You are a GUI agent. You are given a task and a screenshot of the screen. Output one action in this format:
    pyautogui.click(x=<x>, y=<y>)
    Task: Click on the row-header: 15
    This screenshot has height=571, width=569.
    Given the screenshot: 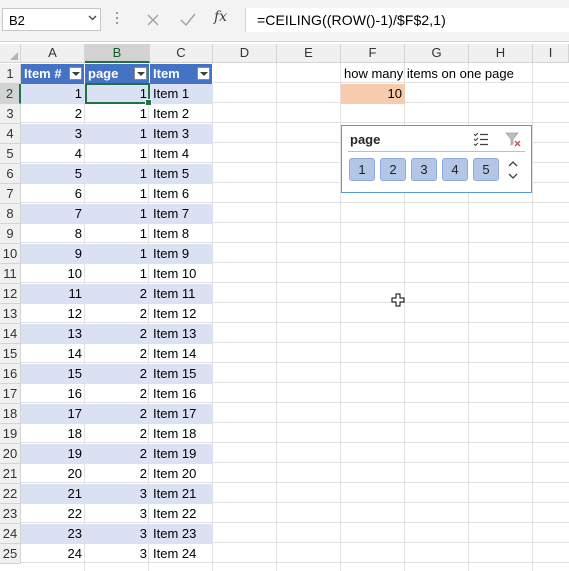 What is the action you would take?
    pyautogui.click(x=10, y=354)
    